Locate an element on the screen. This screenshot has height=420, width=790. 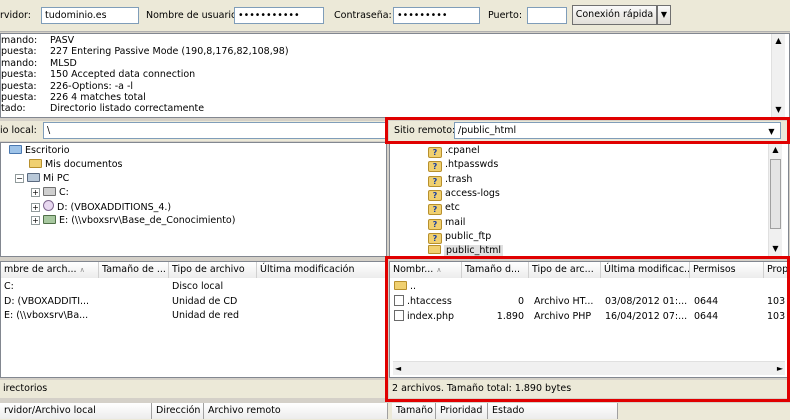
quickconnect-button: Conexión rápida is located at coordinates (614, 15).